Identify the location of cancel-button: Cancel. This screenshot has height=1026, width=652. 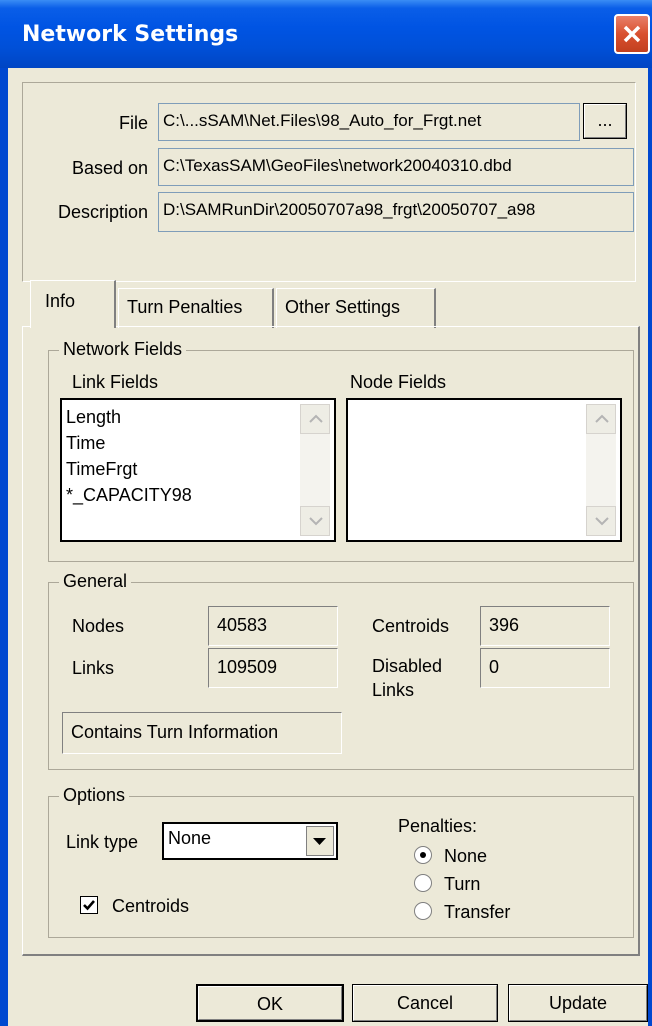
(425, 1003).